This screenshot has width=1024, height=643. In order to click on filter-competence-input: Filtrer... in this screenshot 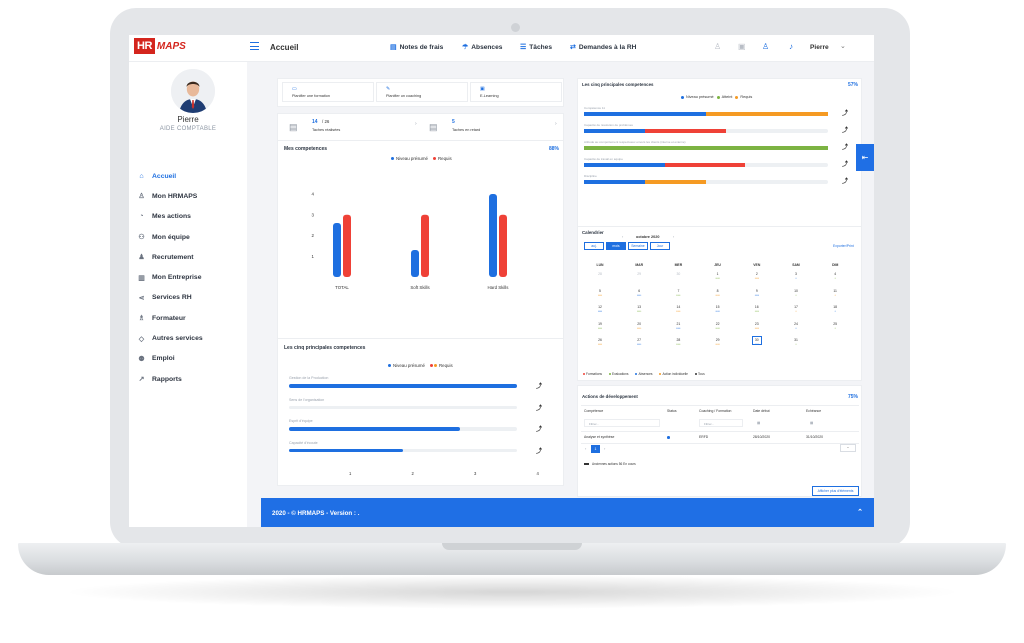, I will do `click(622, 423)`.